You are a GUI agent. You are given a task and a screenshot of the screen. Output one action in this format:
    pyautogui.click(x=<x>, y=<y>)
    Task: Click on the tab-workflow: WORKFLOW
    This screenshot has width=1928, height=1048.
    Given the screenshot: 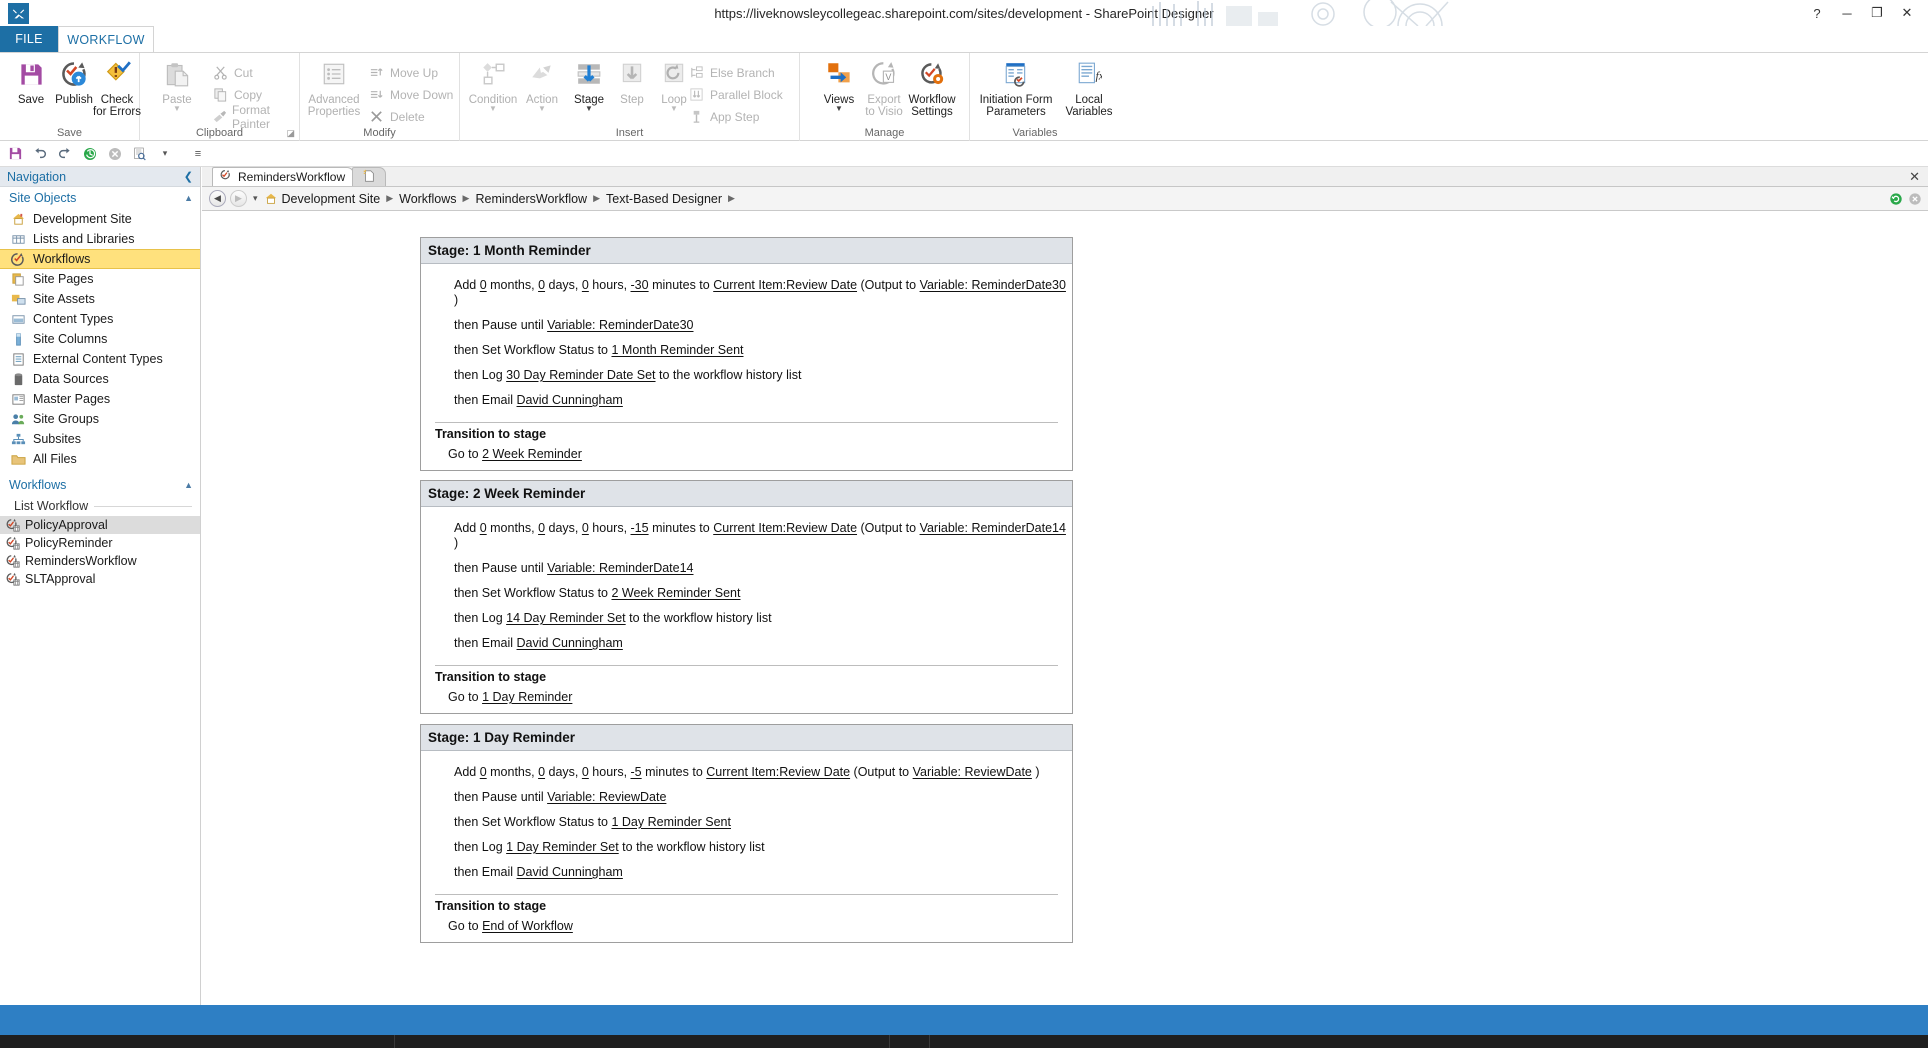 What is the action you would take?
    pyautogui.click(x=106, y=39)
    